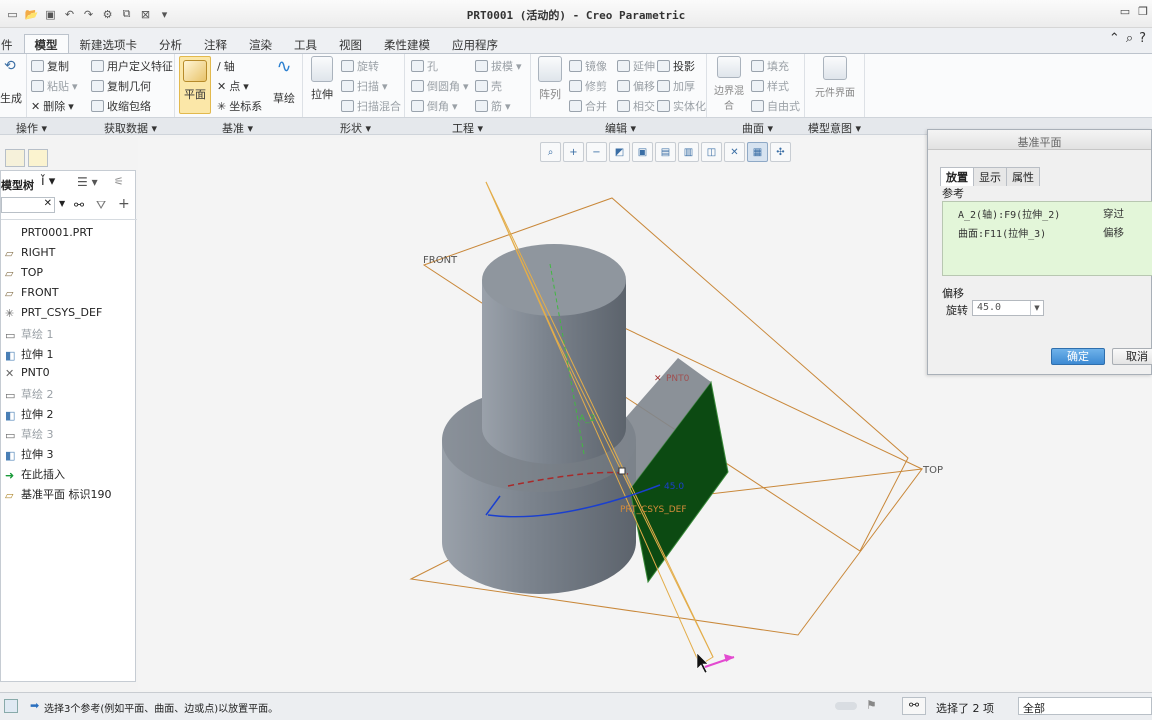  I want to click on tree-item: ▭ 草绘 2, so click(29, 394).